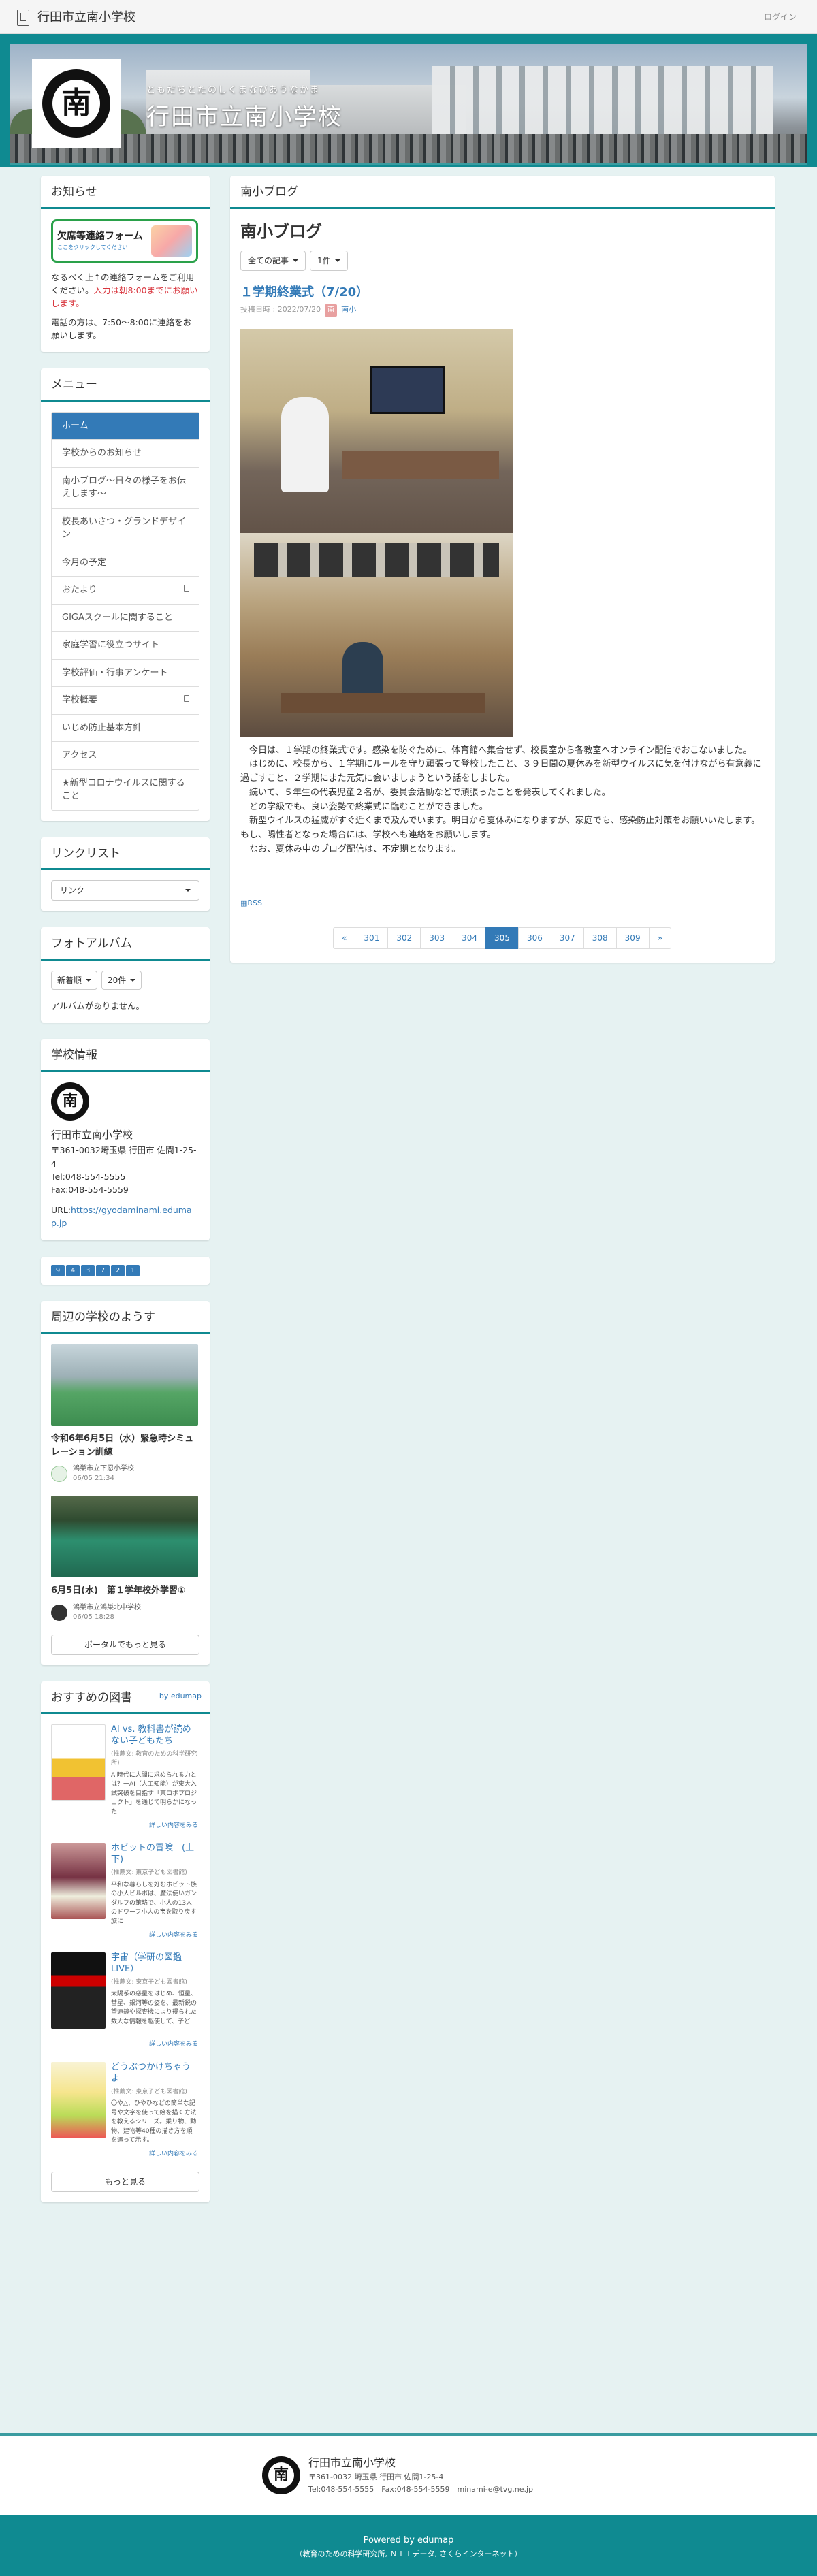 The width and height of the screenshot is (817, 2576). What do you see at coordinates (125, 646) in the screenshot?
I see `menu-item-home-study: 家庭学習に役立つサイト` at bounding box center [125, 646].